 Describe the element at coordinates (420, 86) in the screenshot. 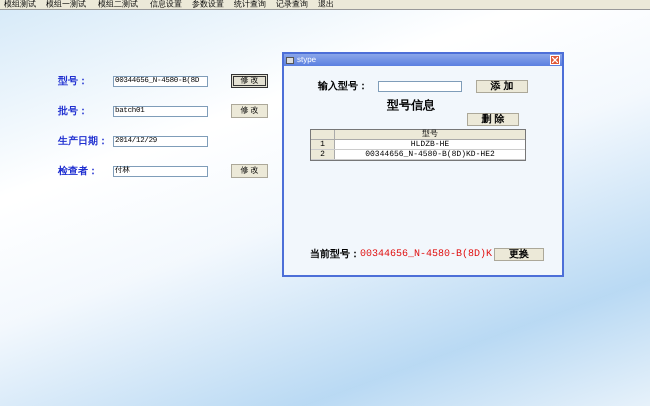

I see `model-input-field` at that location.